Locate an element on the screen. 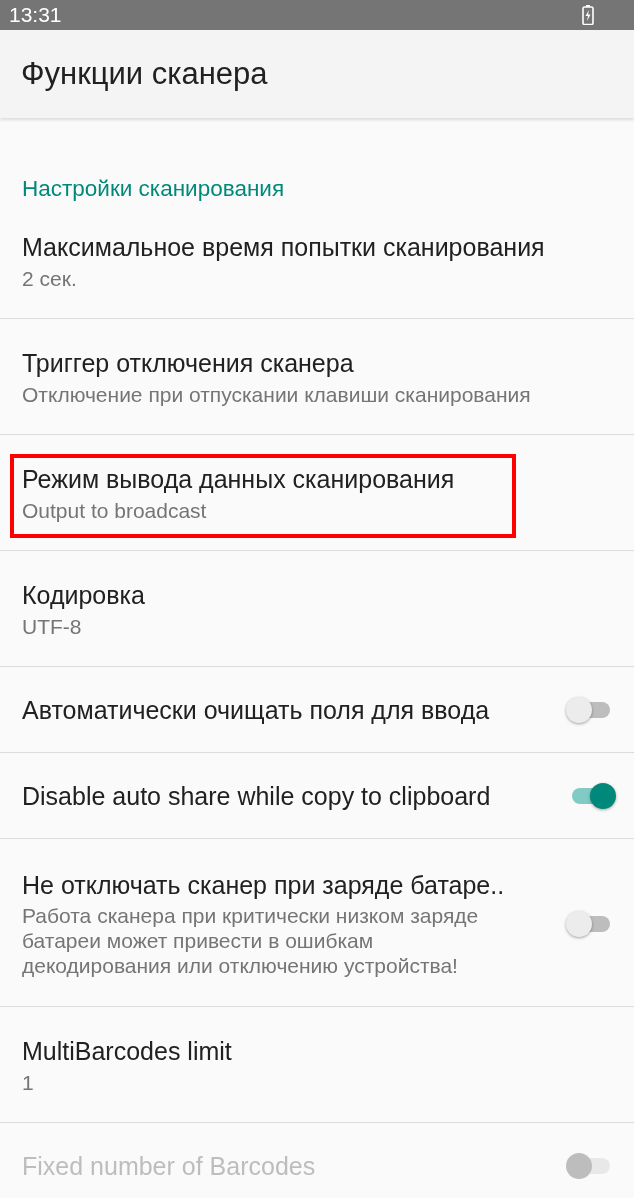 The width and height of the screenshot is (634, 1198). setting-title: Кодировка is located at coordinates (84, 595).